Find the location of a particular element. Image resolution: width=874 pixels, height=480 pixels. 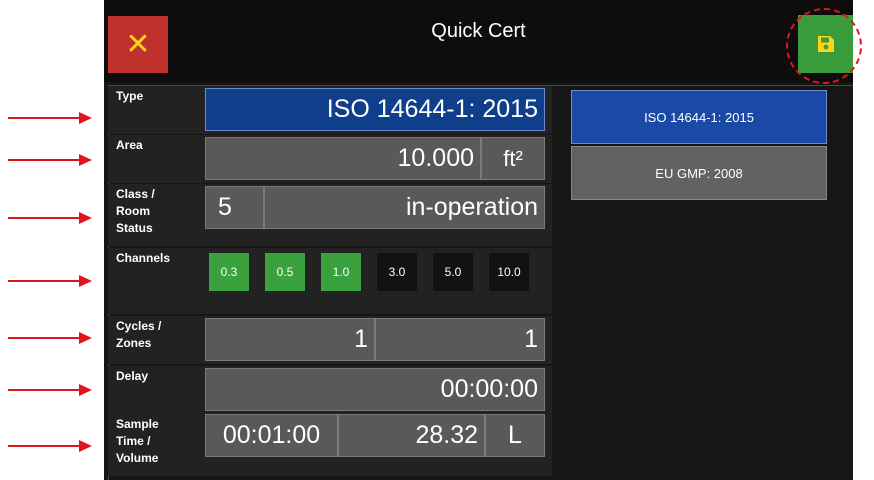

channel-button: 3.0 is located at coordinates (397, 272).